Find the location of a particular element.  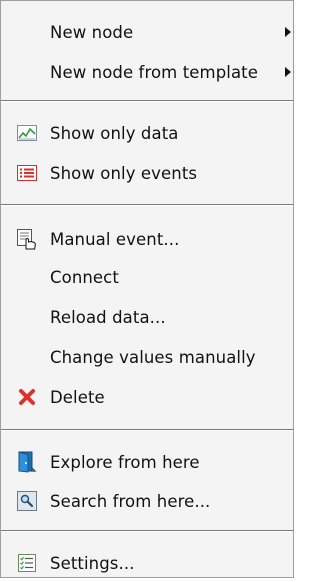

menu-item-label: Delete is located at coordinates (77, 397).